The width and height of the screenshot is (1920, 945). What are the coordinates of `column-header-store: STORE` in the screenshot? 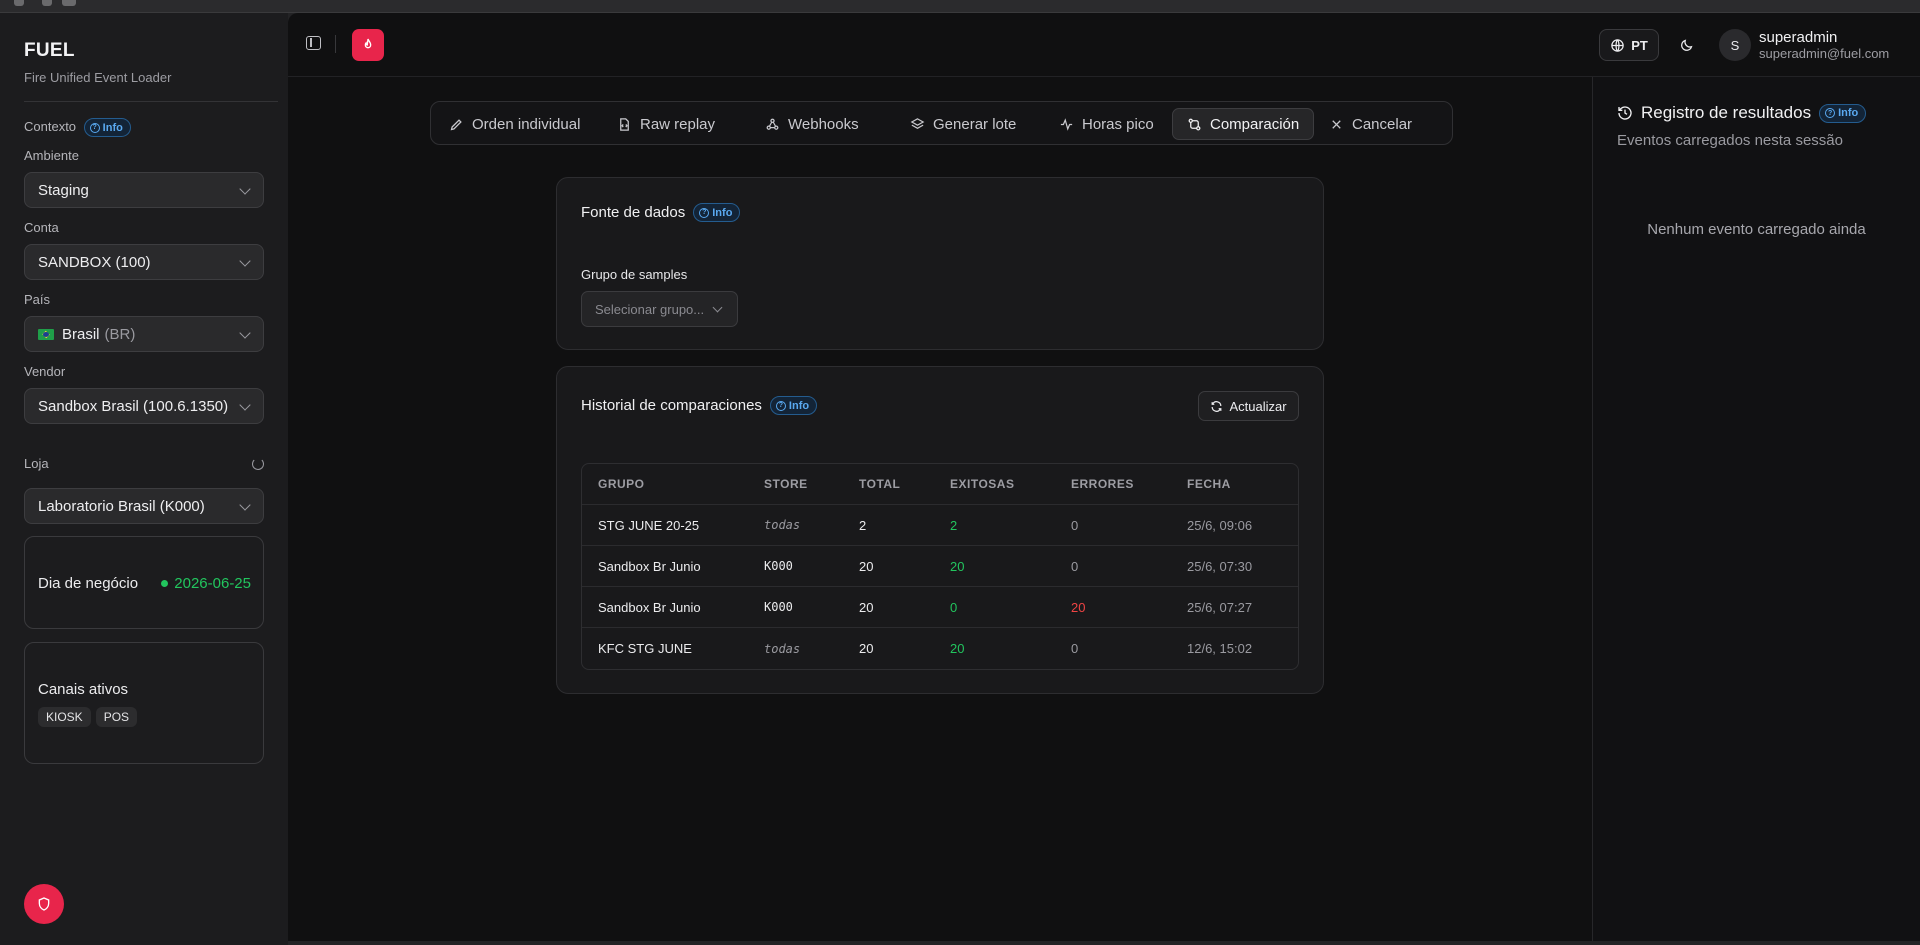 It's located at (786, 484).